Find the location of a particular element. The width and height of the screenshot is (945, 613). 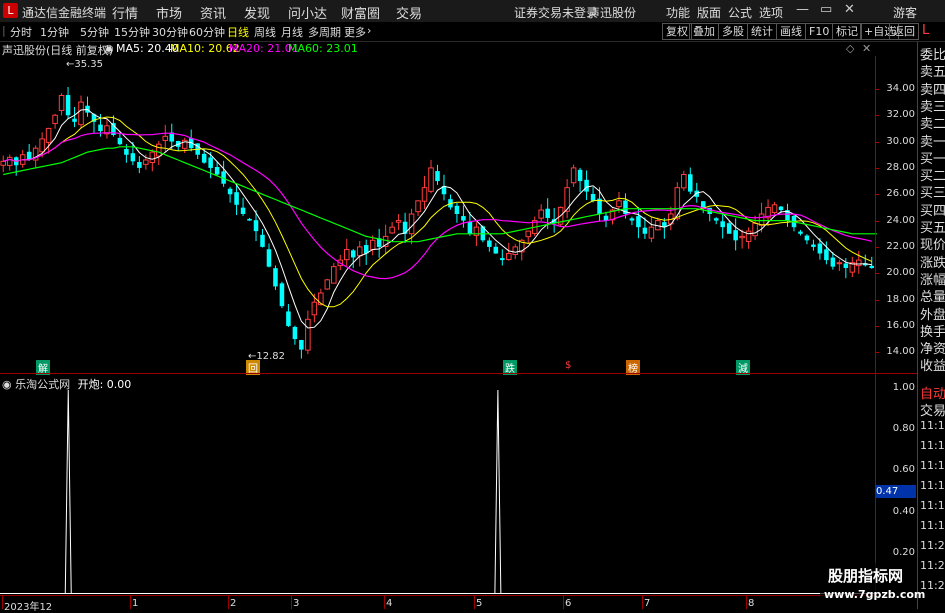

app-name: 通达信金融终端 is located at coordinates (64, 13).